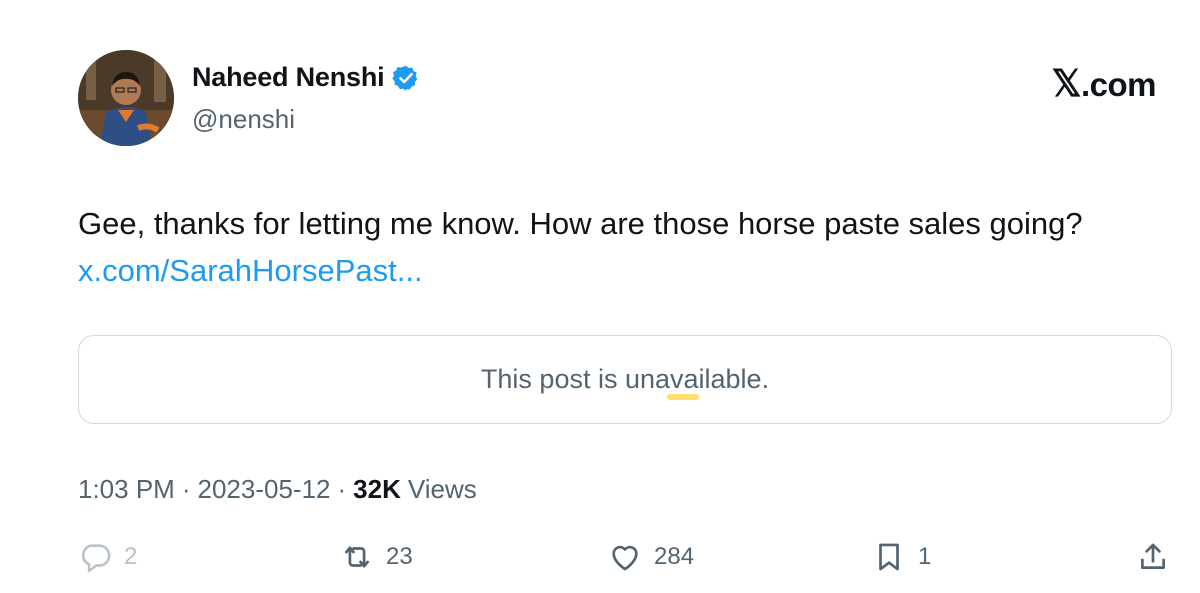  What do you see at coordinates (357, 557) in the screenshot?
I see `repost-icon` at bounding box center [357, 557].